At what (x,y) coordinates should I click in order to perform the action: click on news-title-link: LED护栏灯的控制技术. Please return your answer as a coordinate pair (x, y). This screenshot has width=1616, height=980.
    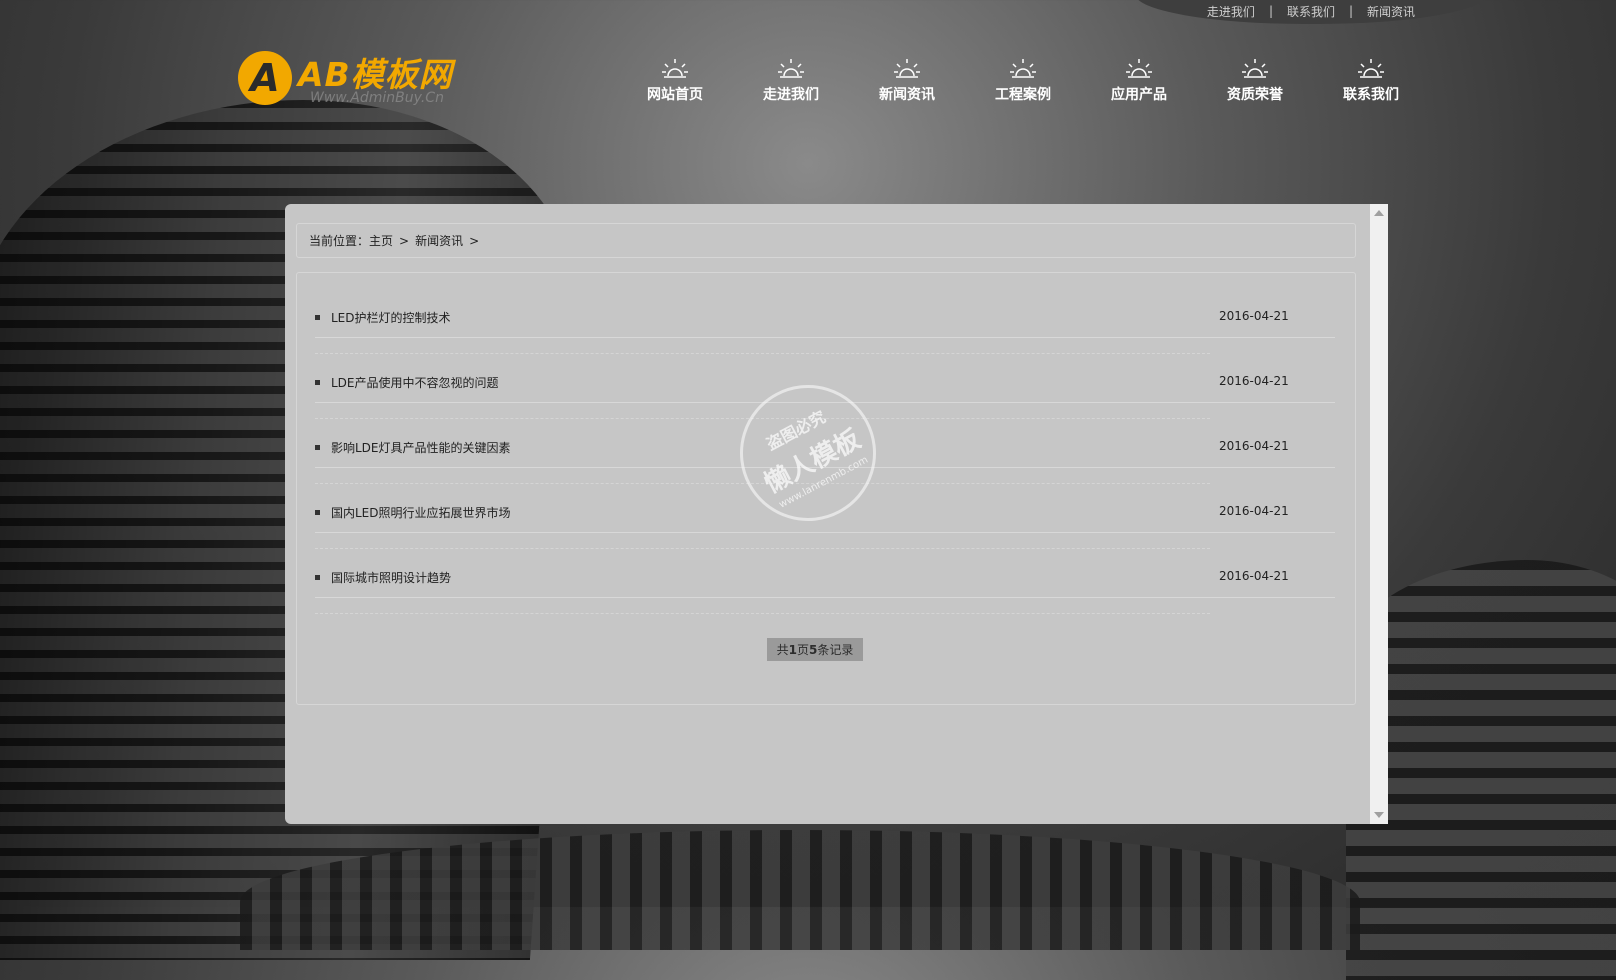
    Looking at the image, I should click on (391, 317).